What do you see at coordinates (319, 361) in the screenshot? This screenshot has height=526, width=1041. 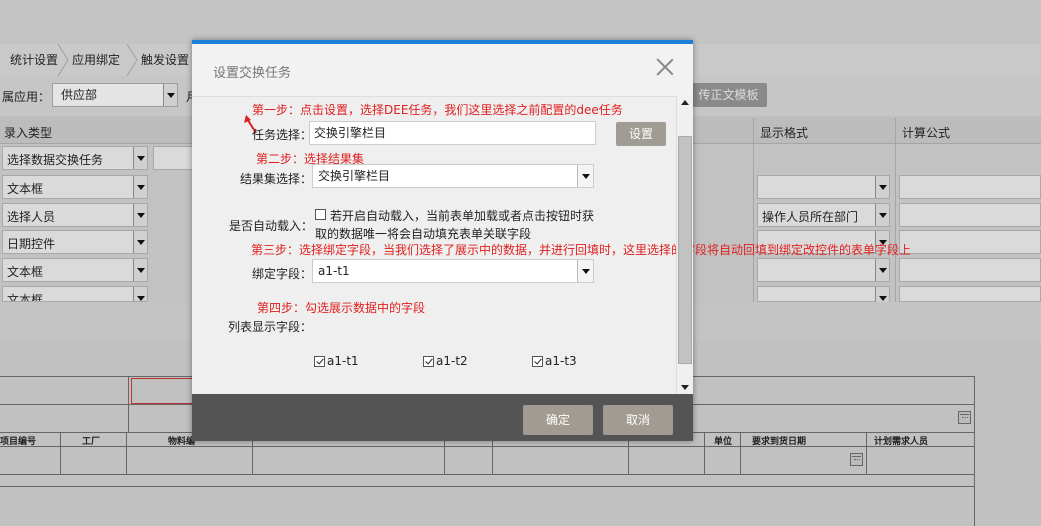 I see `field-checkbox-a1-t1` at bounding box center [319, 361].